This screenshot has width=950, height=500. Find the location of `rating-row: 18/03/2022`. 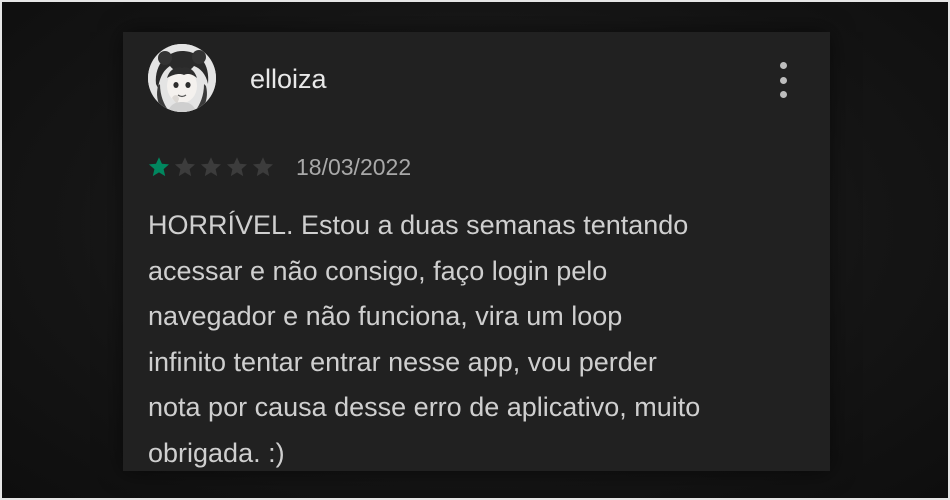

rating-row: 18/03/2022 is located at coordinates (279, 167).